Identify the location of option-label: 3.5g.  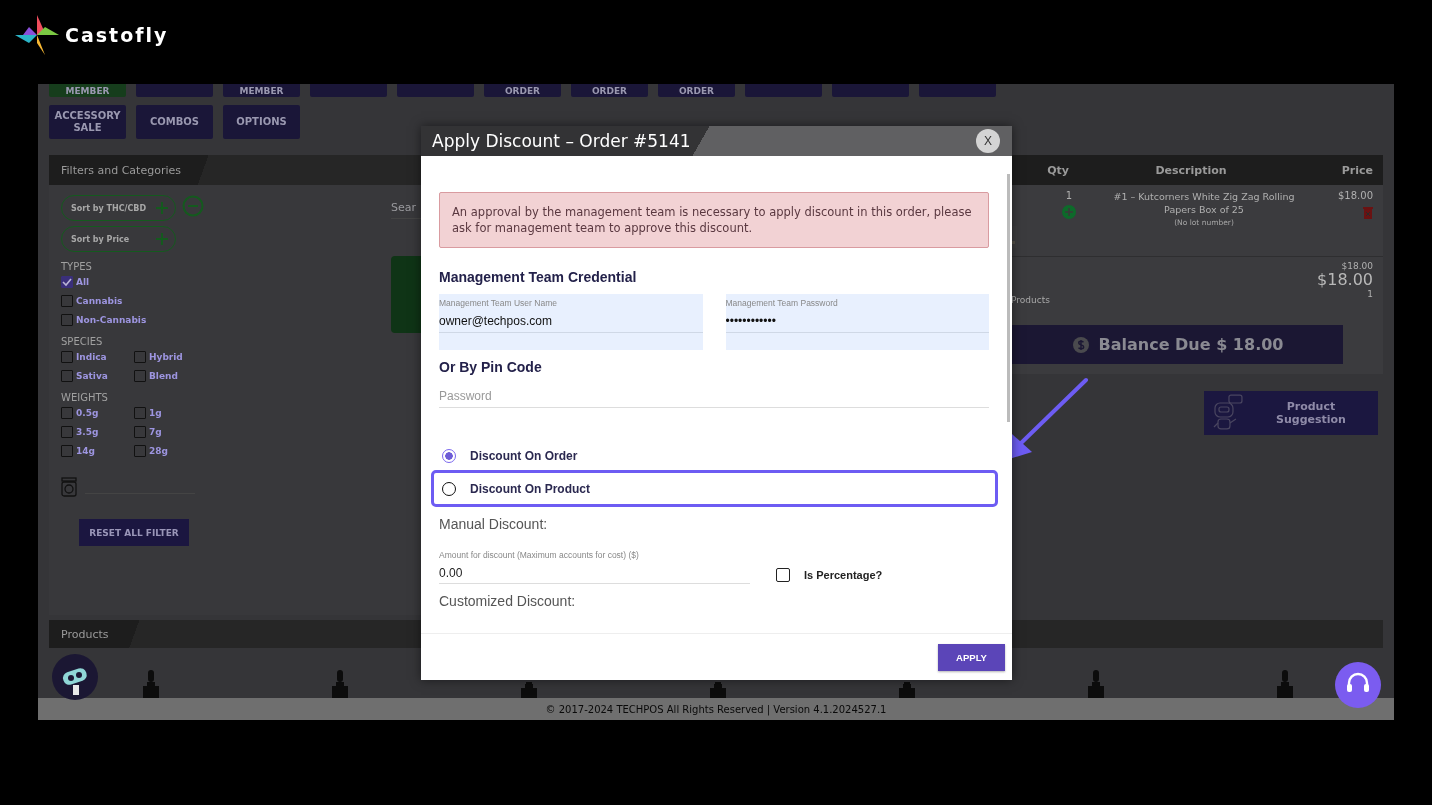
(87, 432).